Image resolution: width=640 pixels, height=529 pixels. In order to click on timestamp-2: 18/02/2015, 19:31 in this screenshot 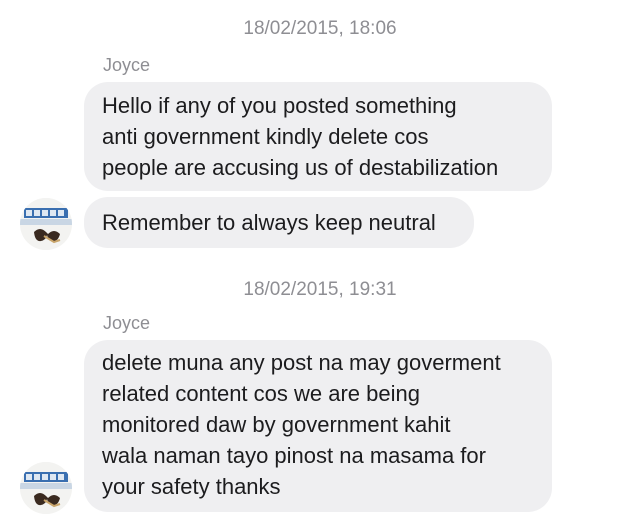, I will do `click(320, 289)`.